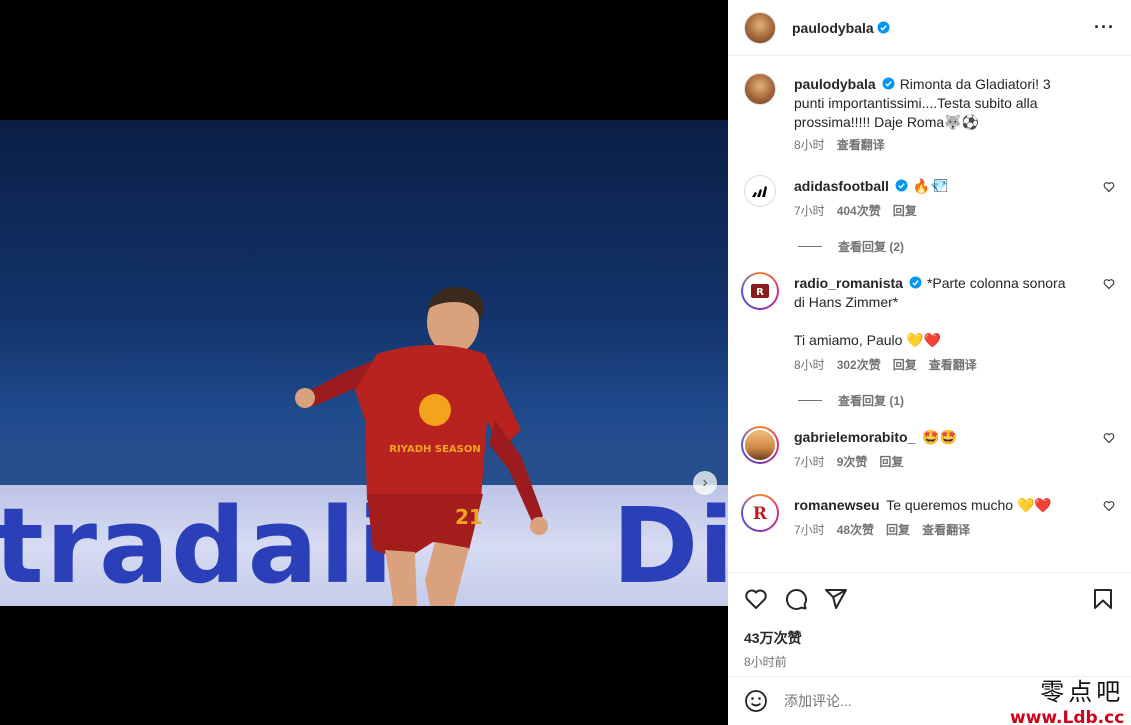 The width and height of the screenshot is (1131, 725). What do you see at coordinates (871, 401) in the screenshot?
I see `view-replies-label: 查看回复 (1)` at bounding box center [871, 401].